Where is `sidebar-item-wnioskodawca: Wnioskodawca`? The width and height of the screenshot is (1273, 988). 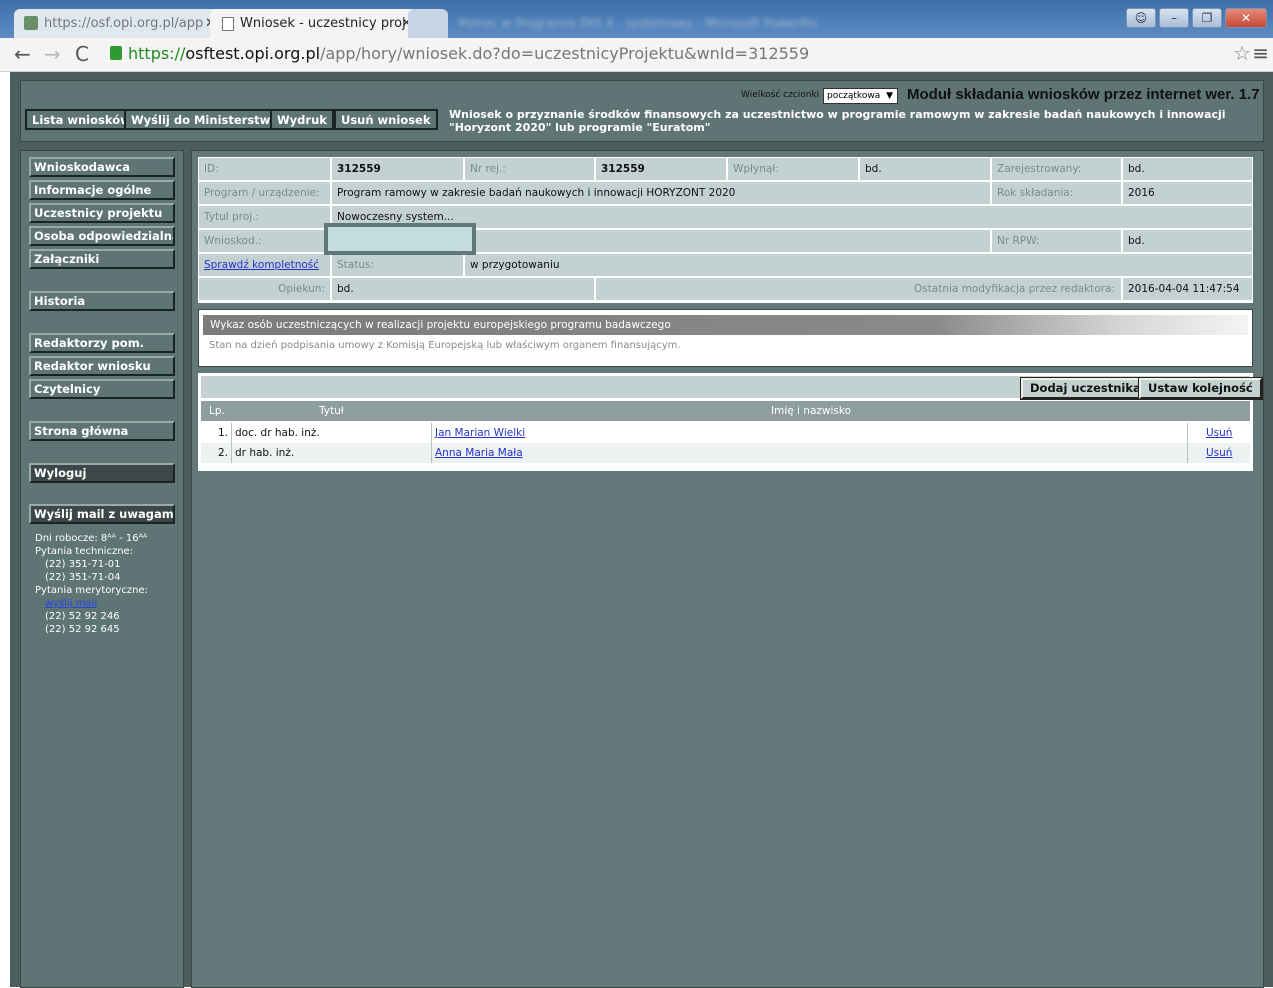
sidebar-item-wnioskodawca: Wnioskodawca is located at coordinates (102, 167).